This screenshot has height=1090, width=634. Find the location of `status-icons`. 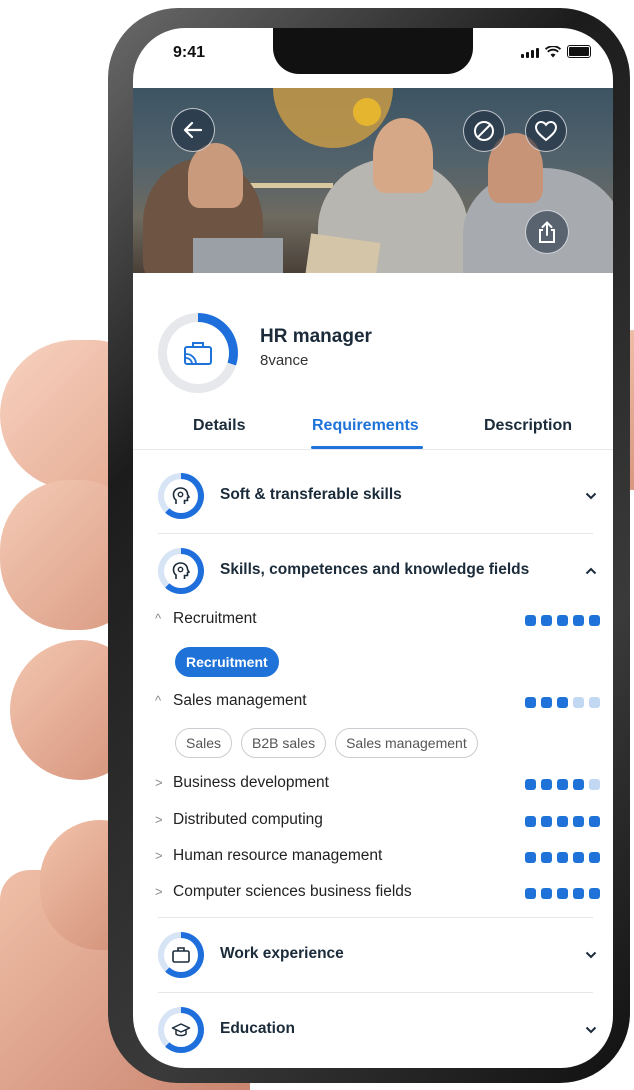

status-icons is located at coordinates (556, 51).